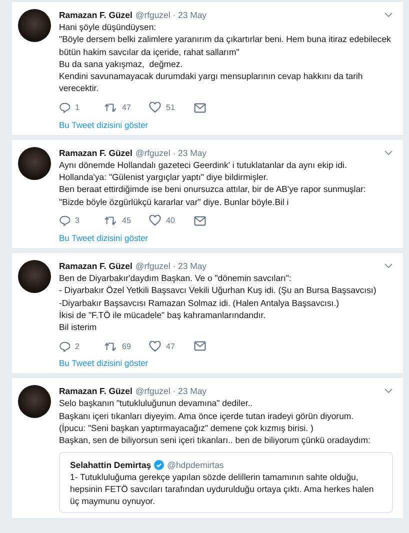  What do you see at coordinates (225, 58) in the screenshot?
I see `tweet-text: Hani şöyle düşündüysen: "Böyle dersem belki zalimlere yaranırım da çıkartırlar beni. Hem buna itiraz edebilecek bütün hakim savcılar da içeride, rahat sallarım" Bu da sana yakışmaz, değmez. Kendini savunamayacak durumdaki yargı mensuplarının cevap hakkını da tarih verecektir.` at bounding box center [225, 58].